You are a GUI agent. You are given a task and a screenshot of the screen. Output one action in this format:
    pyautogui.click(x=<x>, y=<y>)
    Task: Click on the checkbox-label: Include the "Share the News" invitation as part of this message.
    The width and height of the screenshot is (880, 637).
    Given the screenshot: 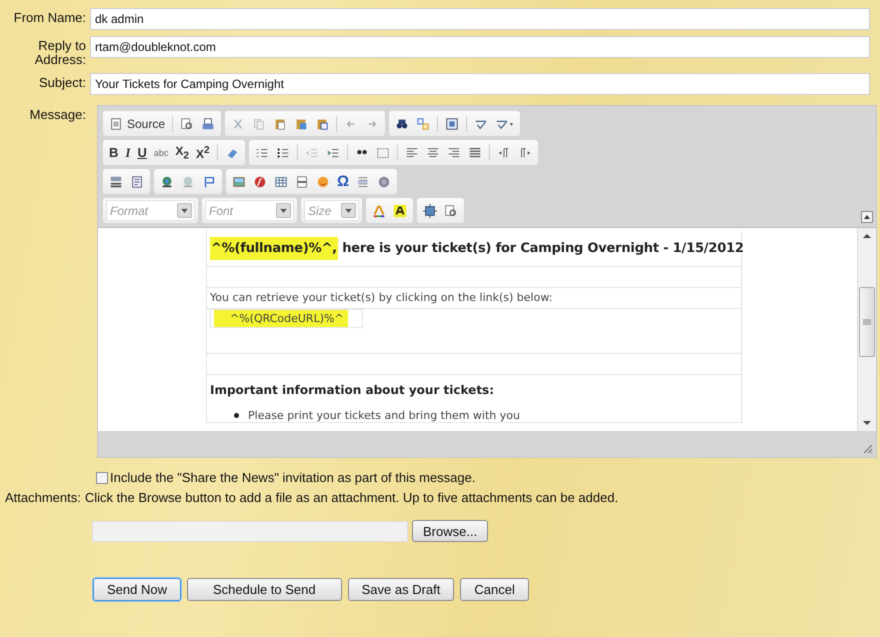 What is the action you would take?
    pyautogui.click(x=293, y=477)
    